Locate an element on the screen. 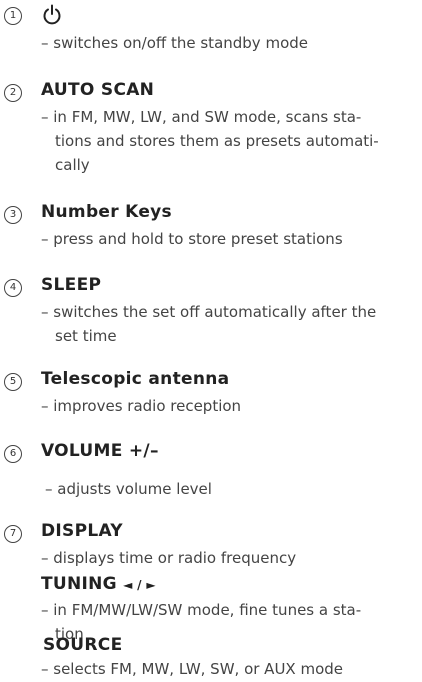 The width and height of the screenshot is (422, 682). item-title: AUTO SCAN is located at coordinates (98, 90).